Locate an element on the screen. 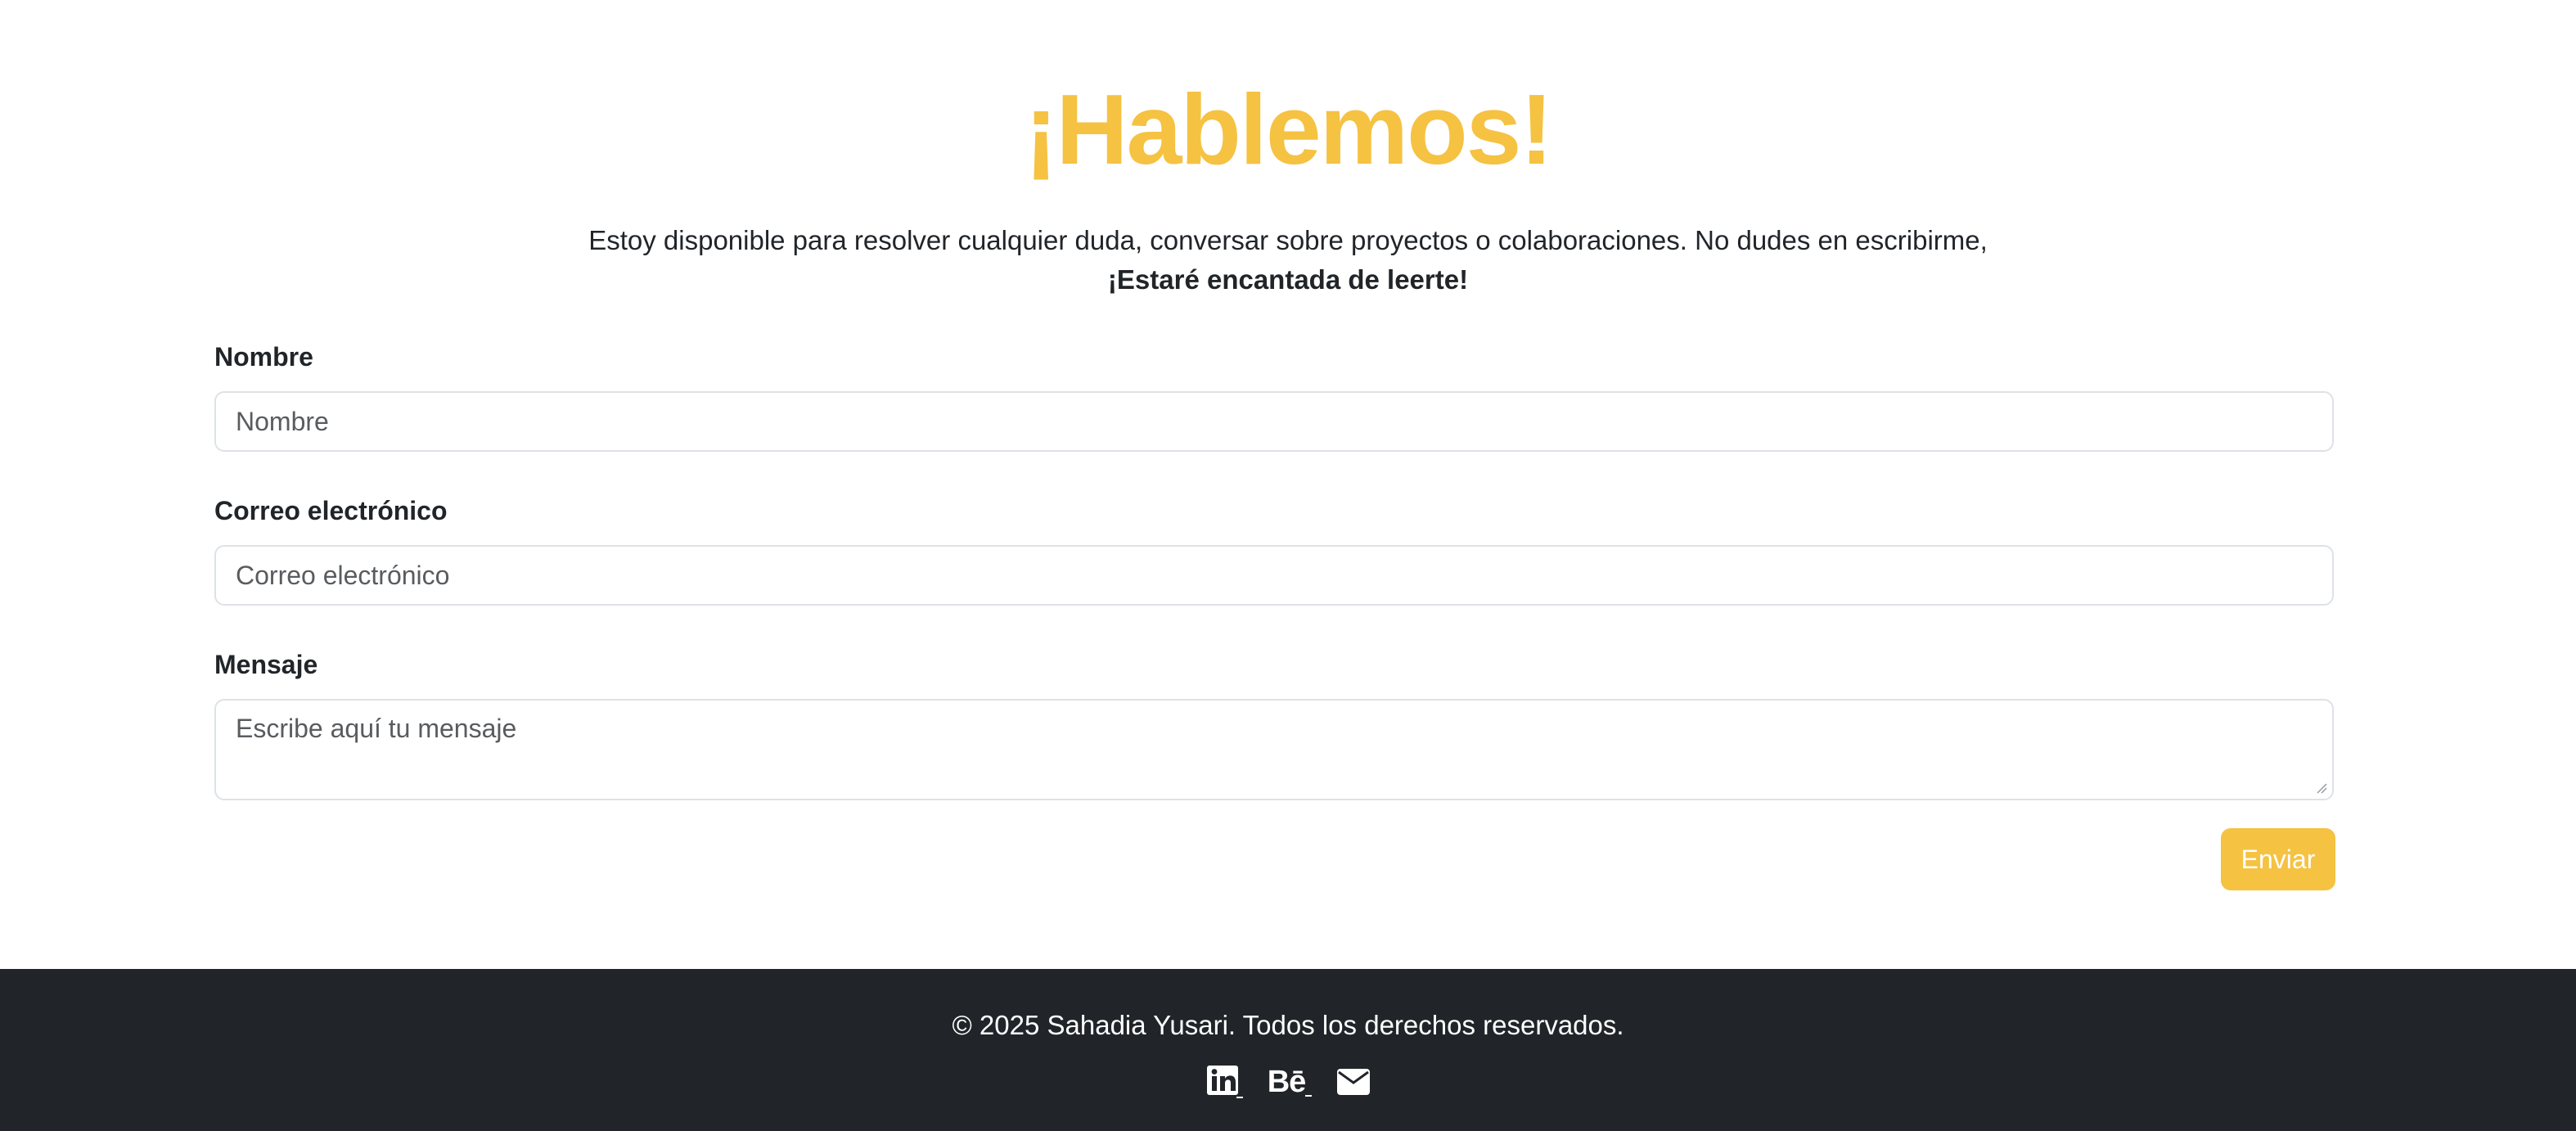 This screenshot has width=2576, height=1131. linkedin-icon is located at coordinates (1224, 1082).